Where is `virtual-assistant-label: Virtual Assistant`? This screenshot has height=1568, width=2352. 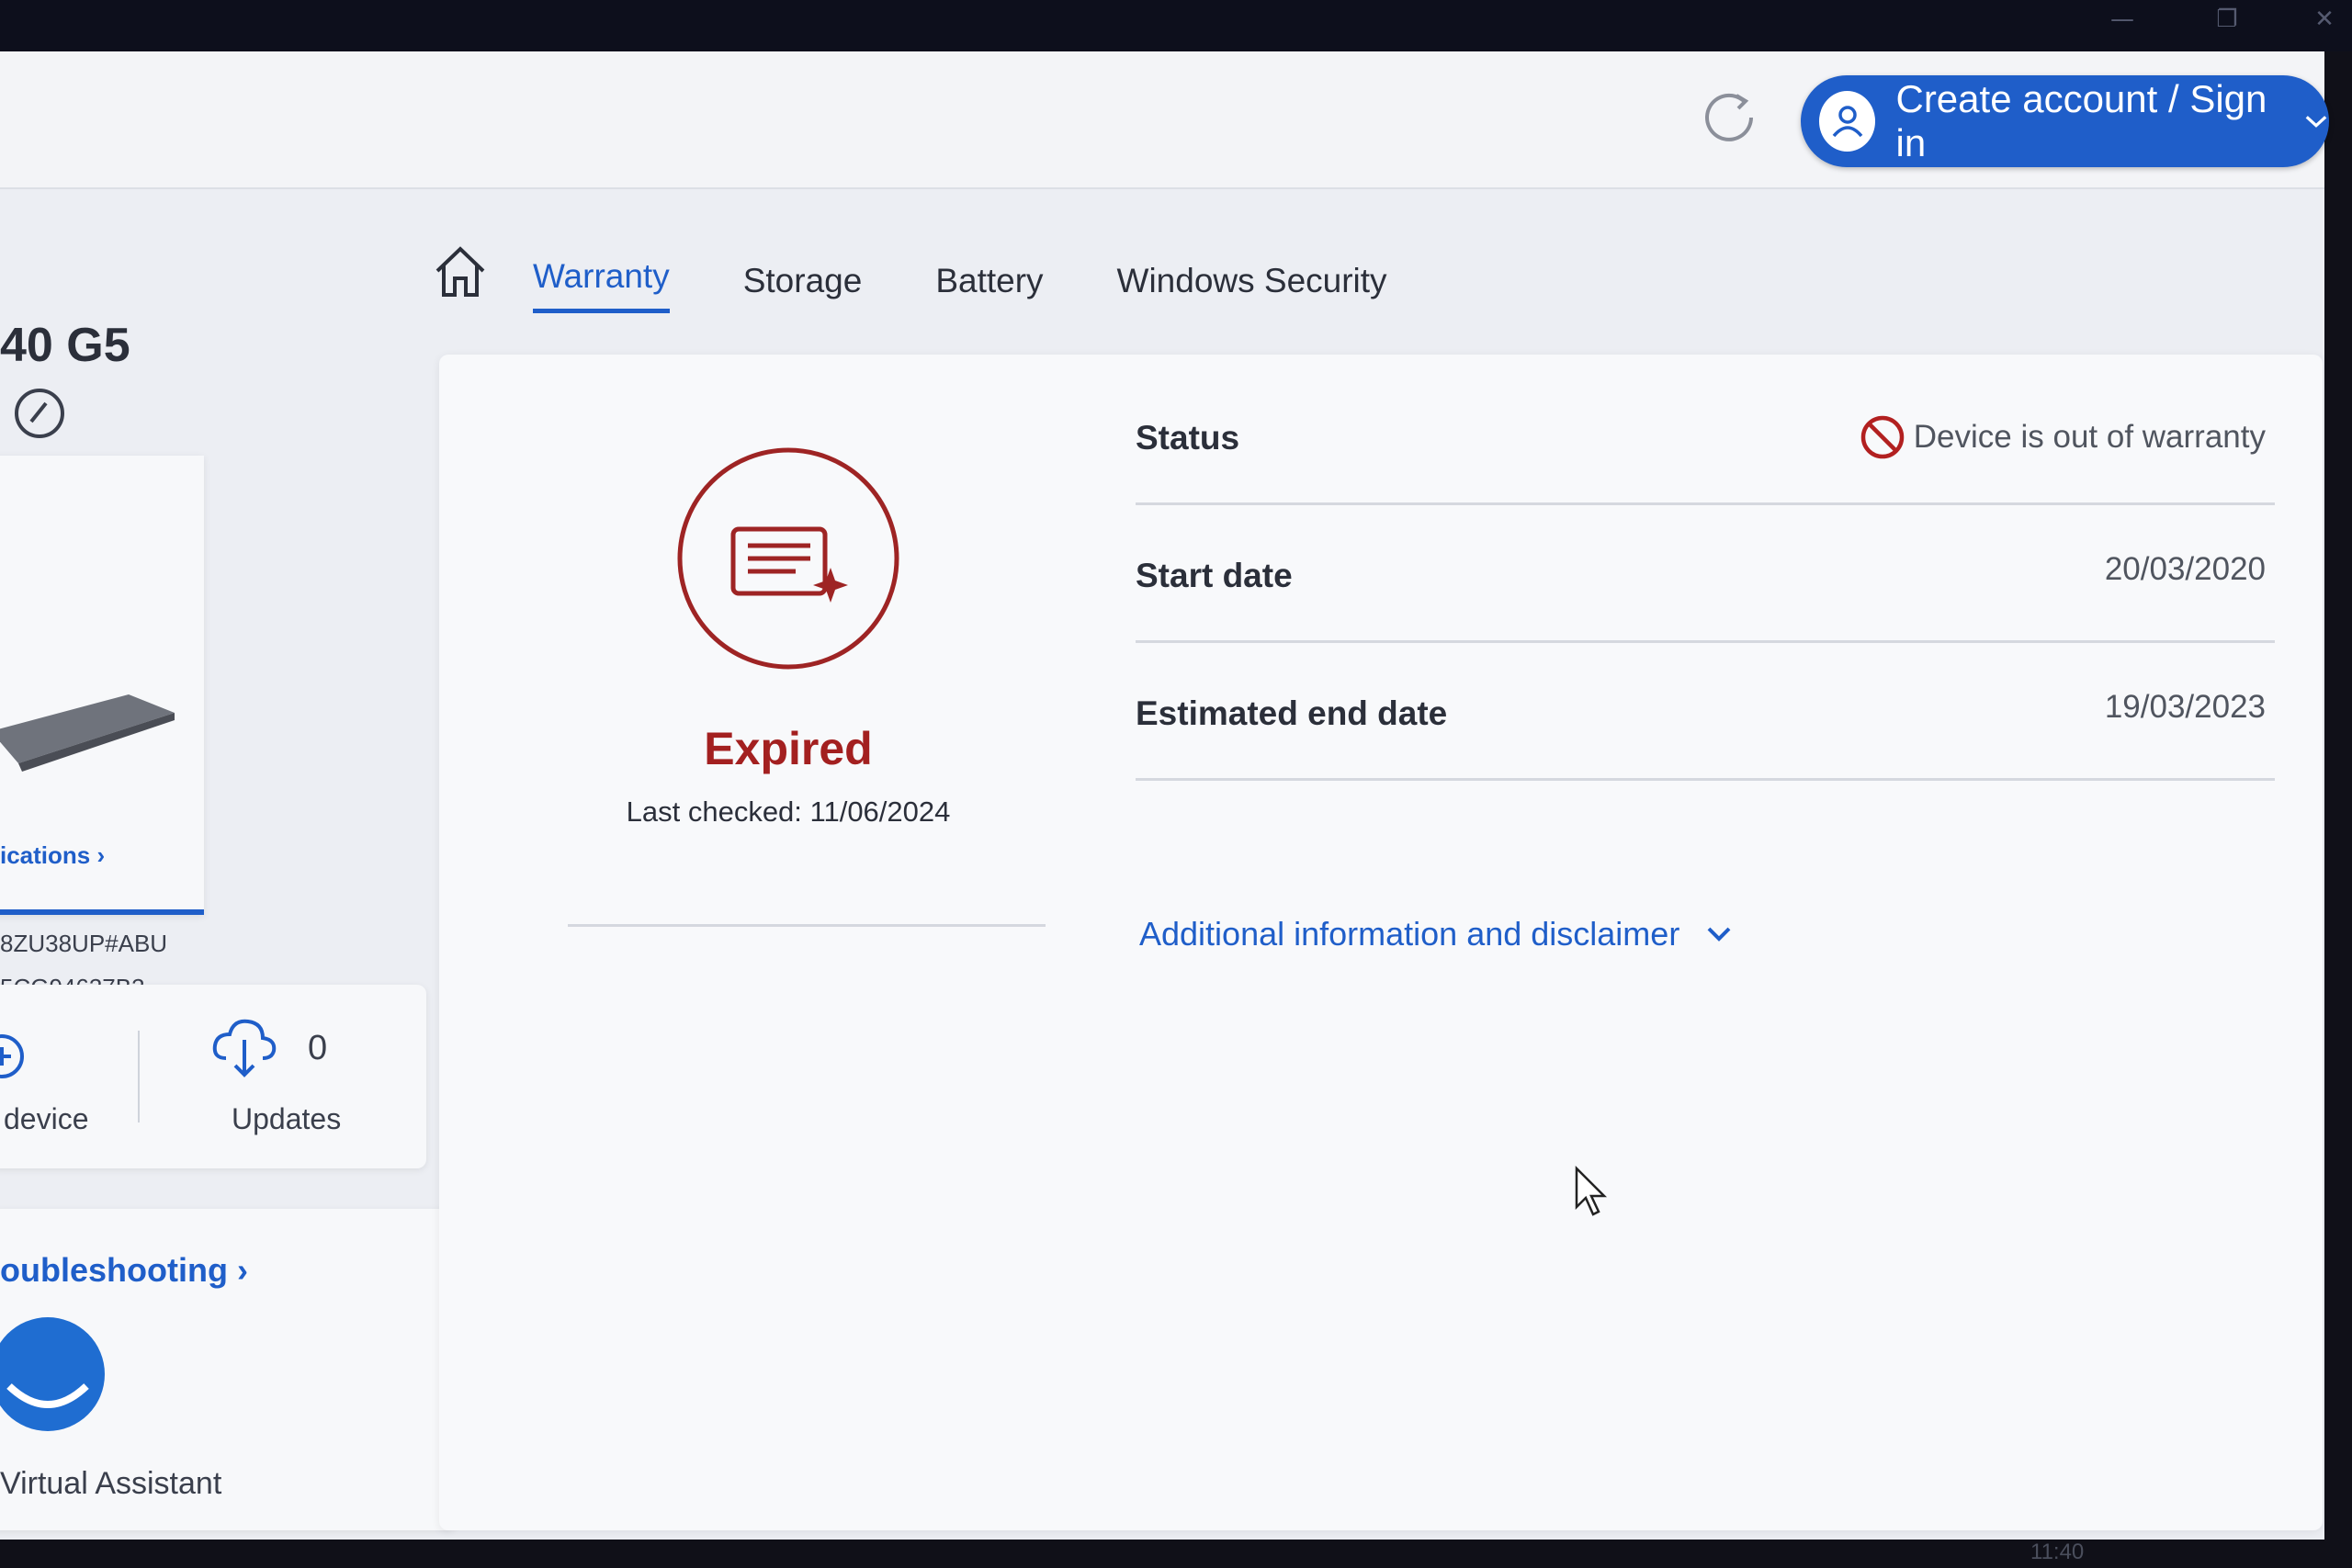 virtual-assistant-label: Virtual Assistant is located at coordinates (110, 1484).